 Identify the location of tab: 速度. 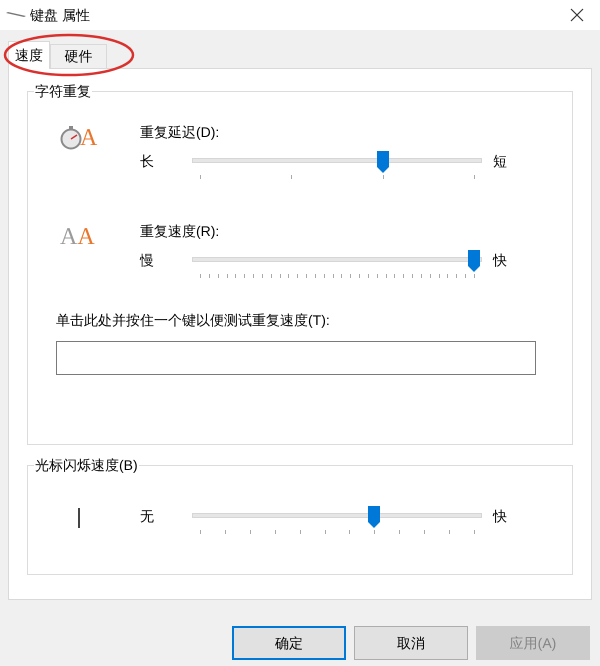
(29, 55).